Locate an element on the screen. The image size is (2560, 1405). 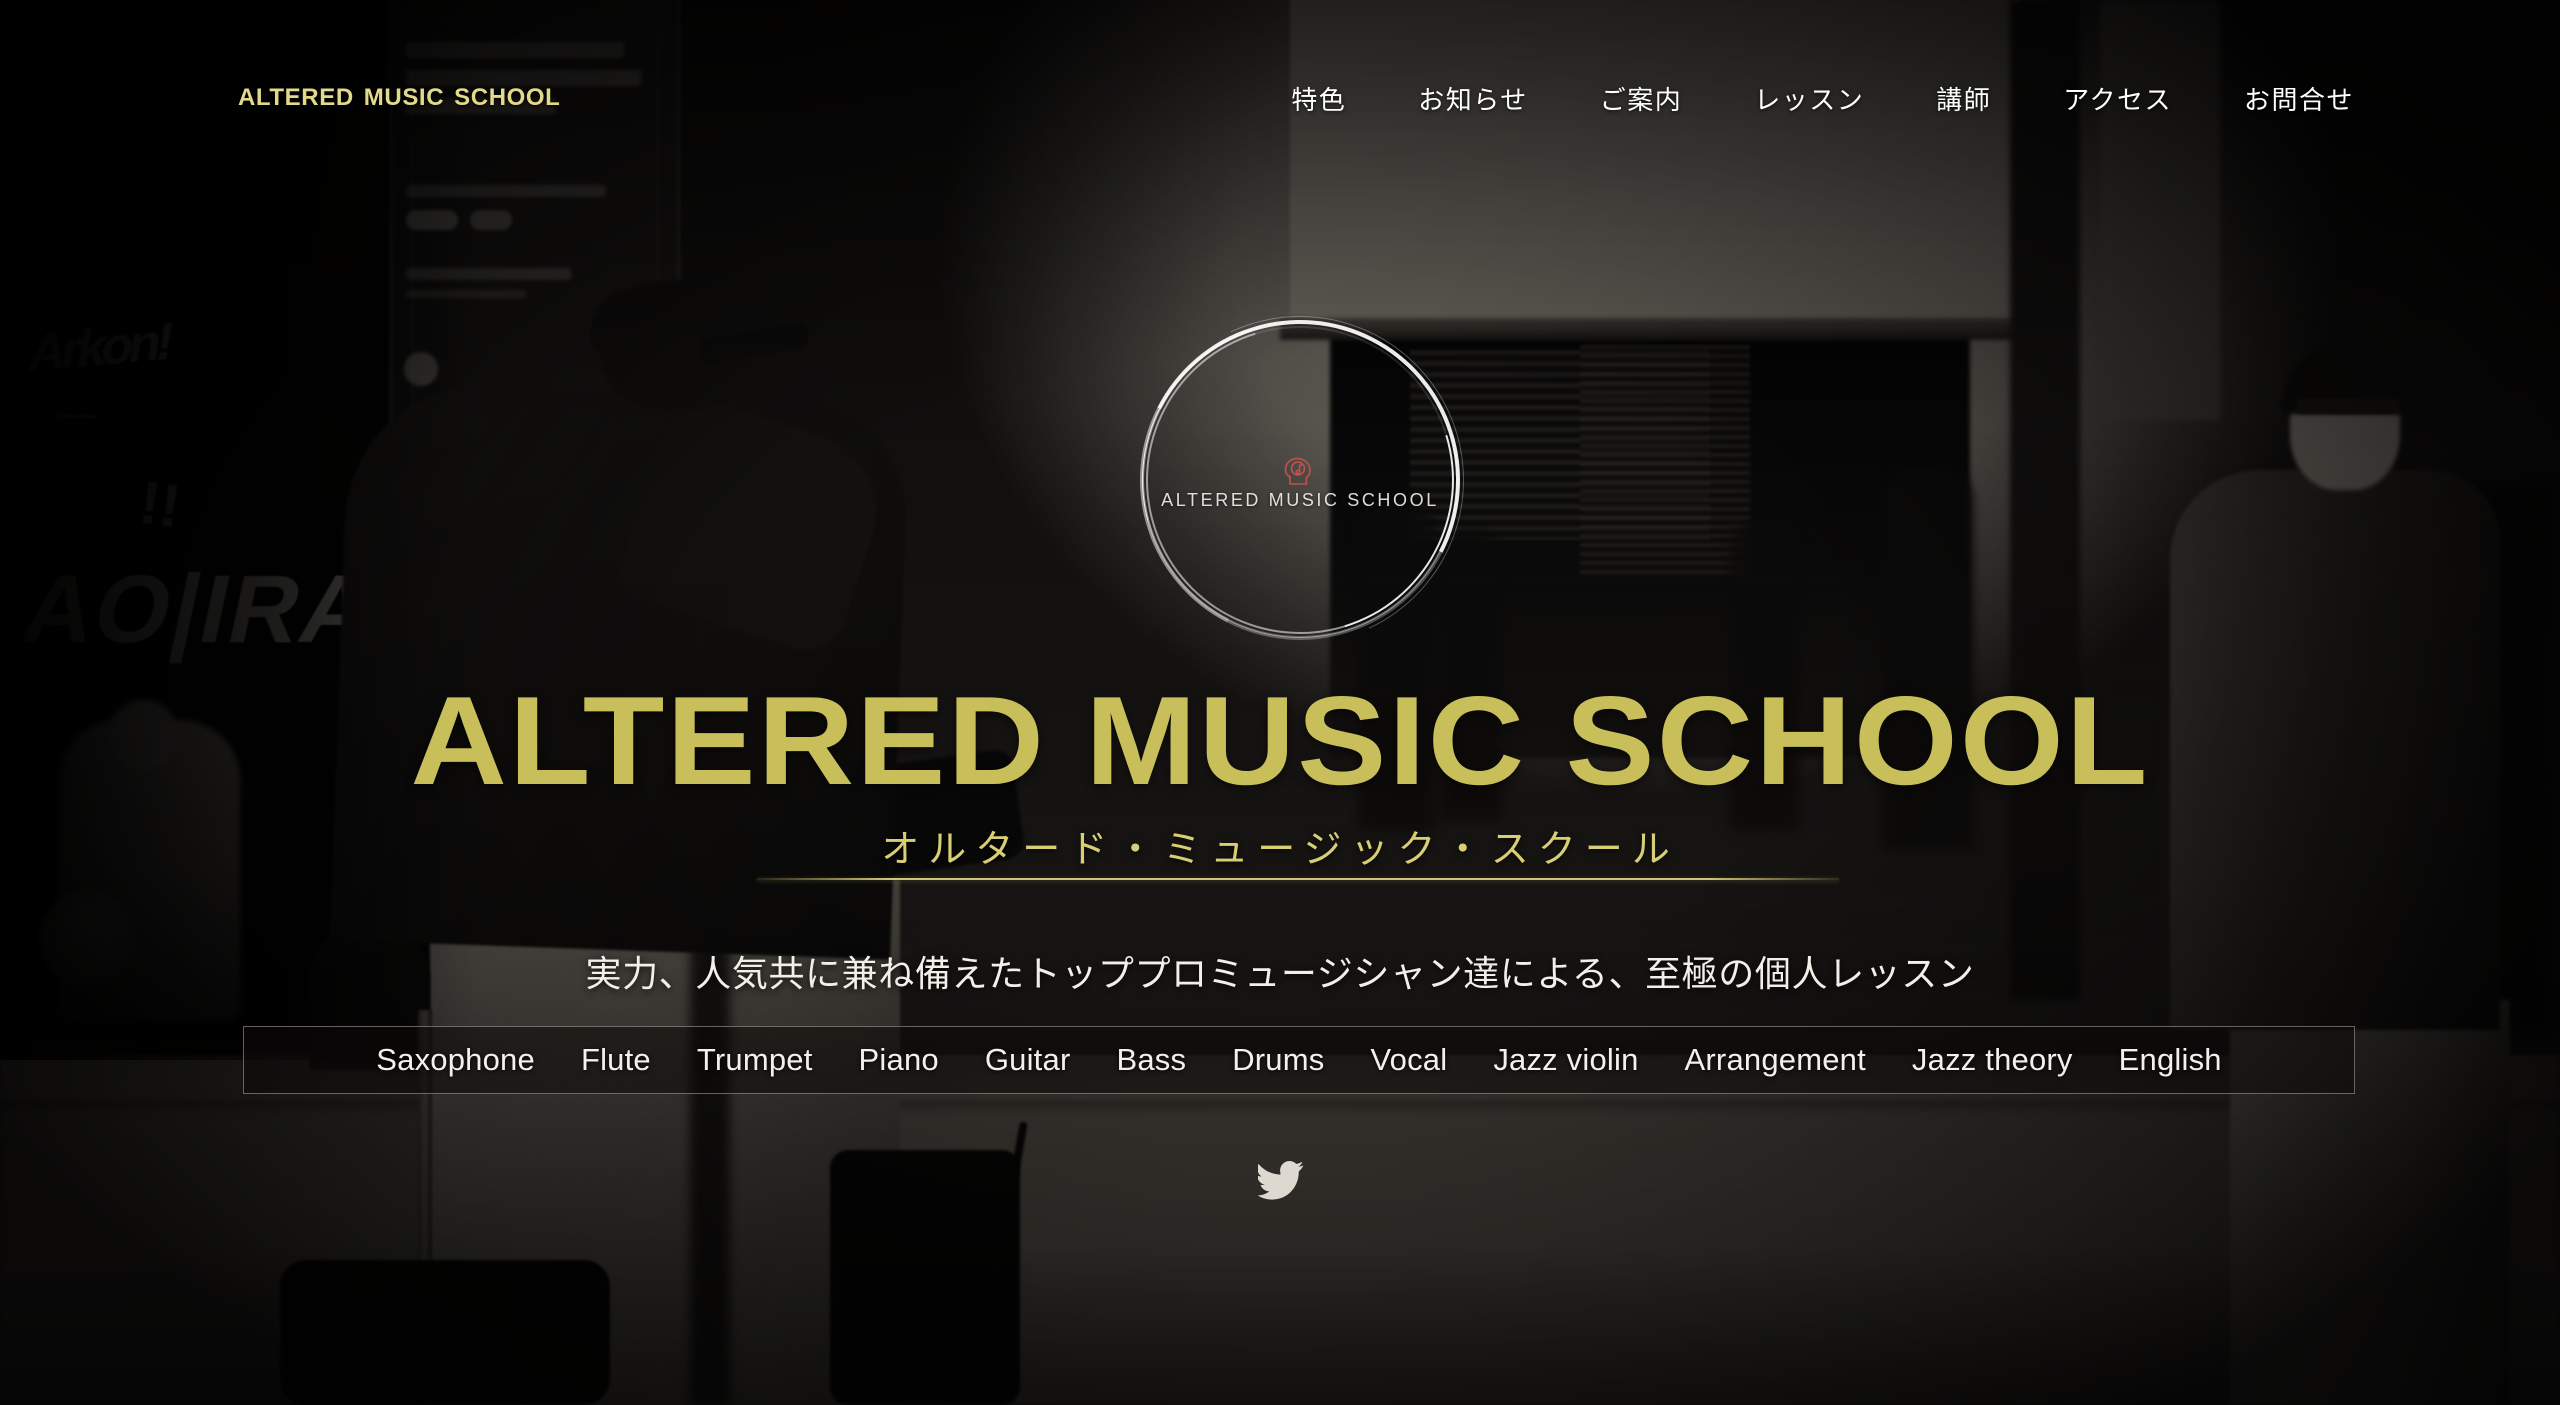
hero-divider is located at coordinates (1298, 879).